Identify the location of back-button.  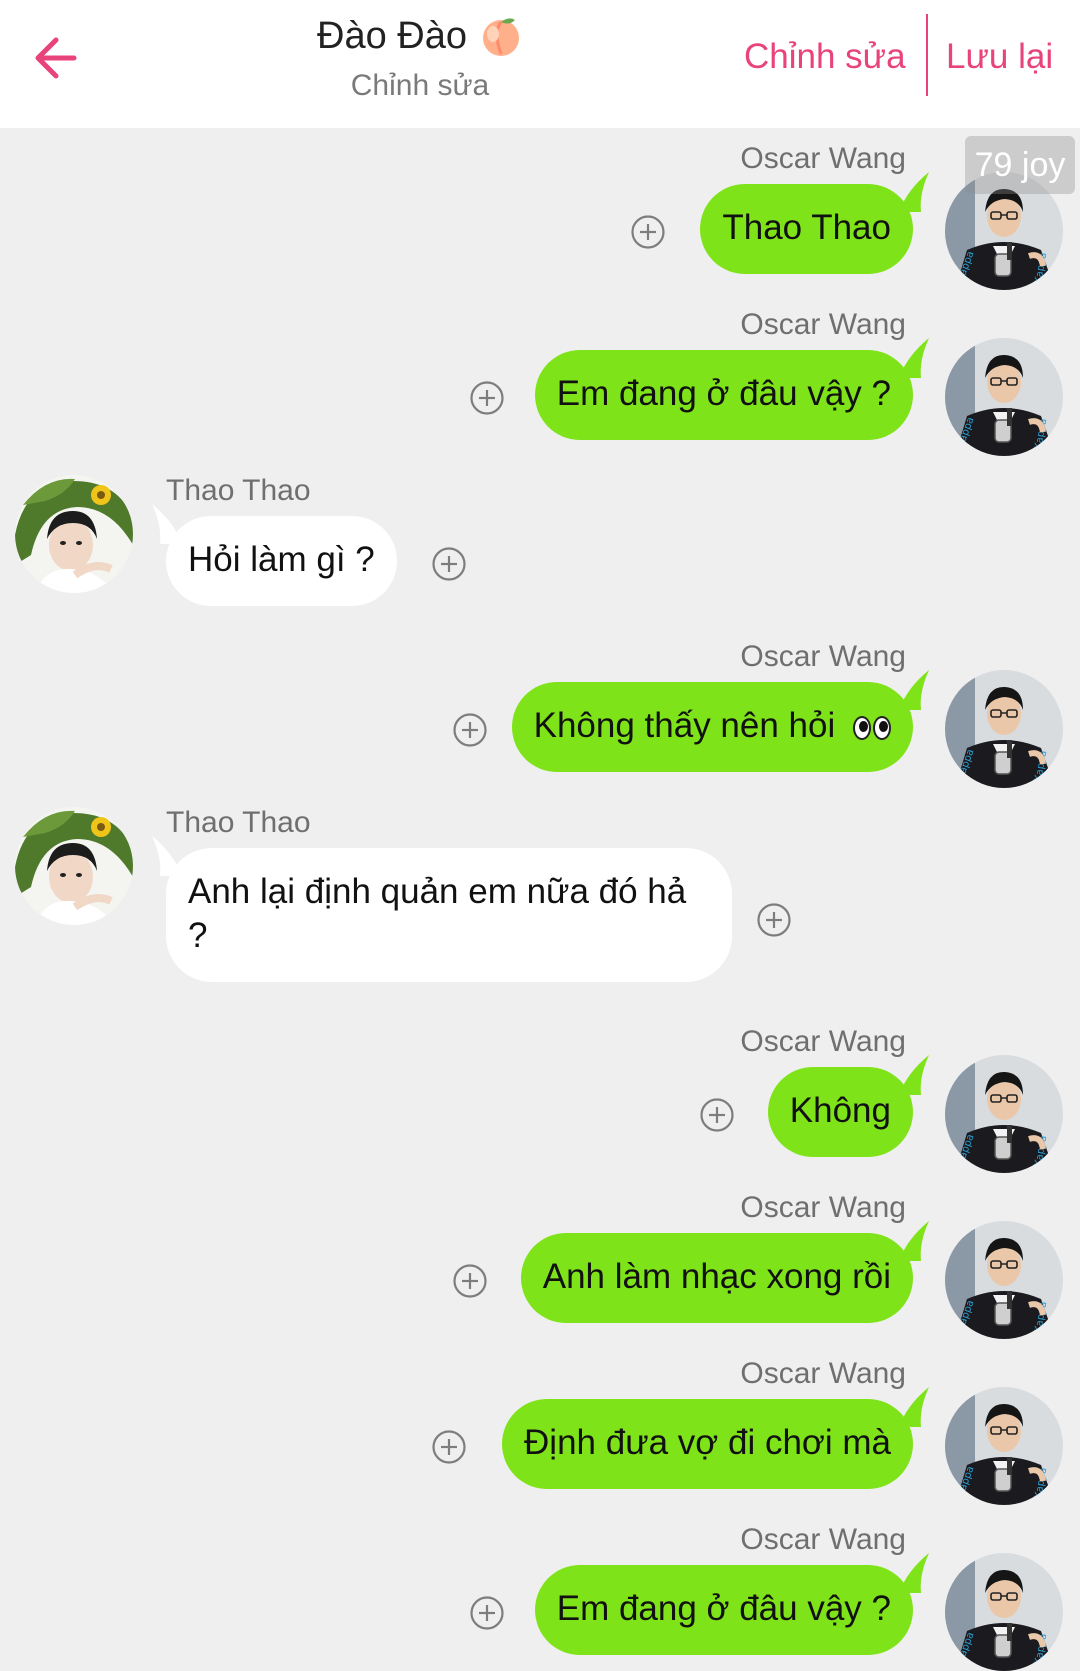
(58, 58).